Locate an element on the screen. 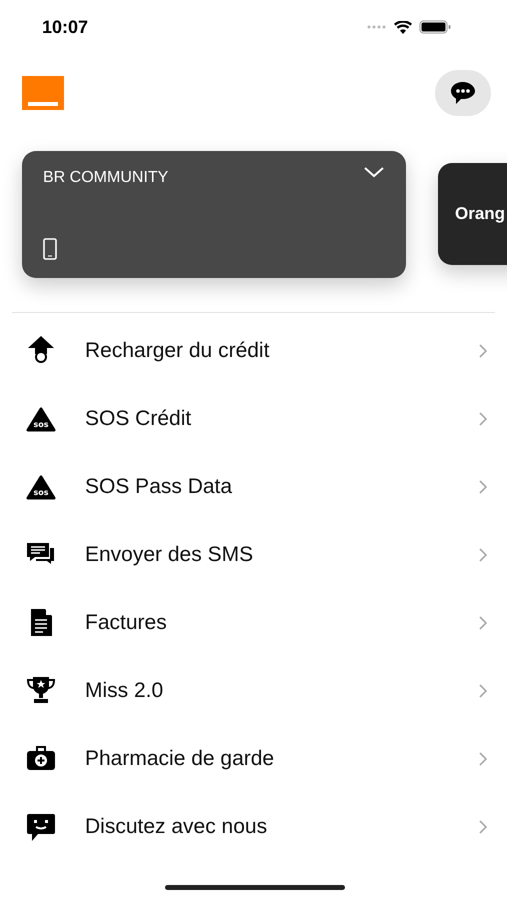 This screenshot has height=900, width=507. account-card: BR COMMUNITY is located at coordinates (214, 214).